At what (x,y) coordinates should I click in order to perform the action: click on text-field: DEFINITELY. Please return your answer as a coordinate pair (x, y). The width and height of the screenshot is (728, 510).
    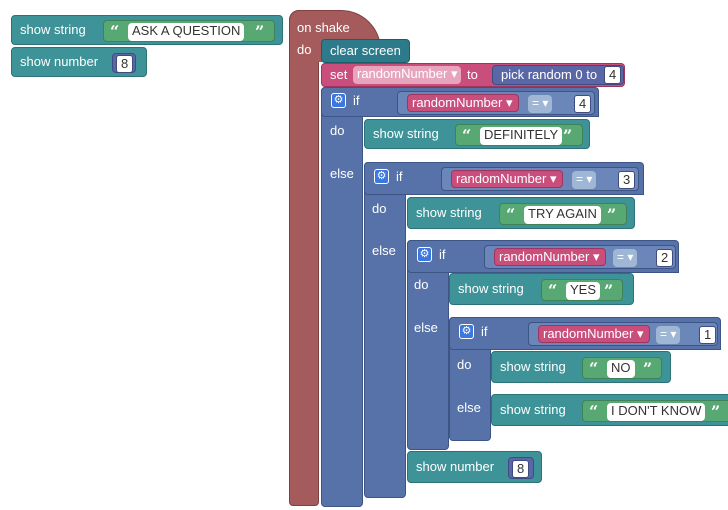
    Looking at the image, I should click on (521, 136).